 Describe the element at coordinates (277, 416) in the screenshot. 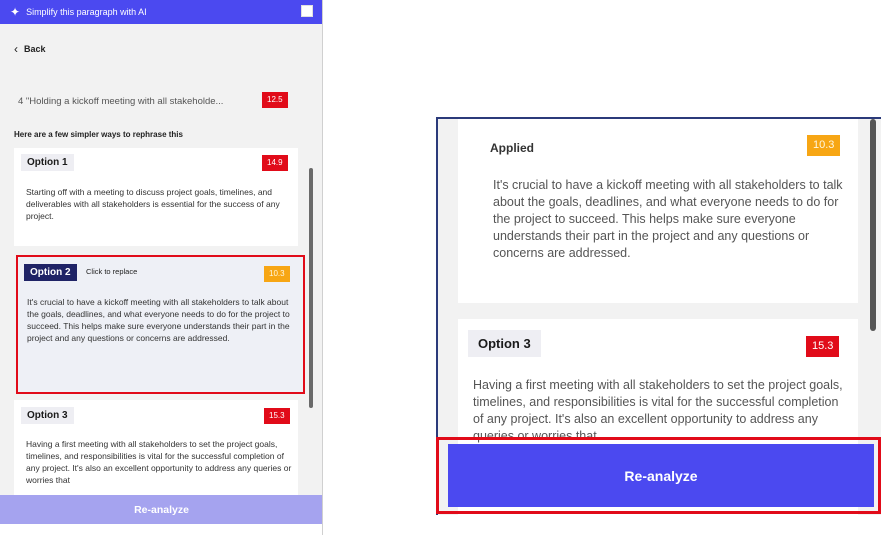

I see `option-3-score-badge: 15.3` at that location.